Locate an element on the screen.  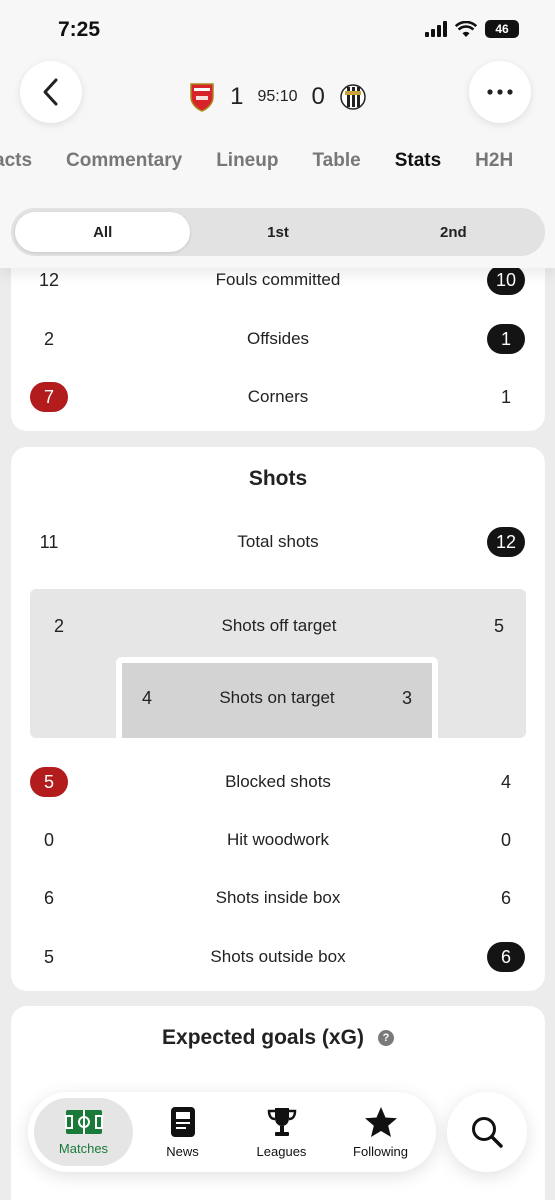
away-value: 0 is located at coordinates (505, 839).